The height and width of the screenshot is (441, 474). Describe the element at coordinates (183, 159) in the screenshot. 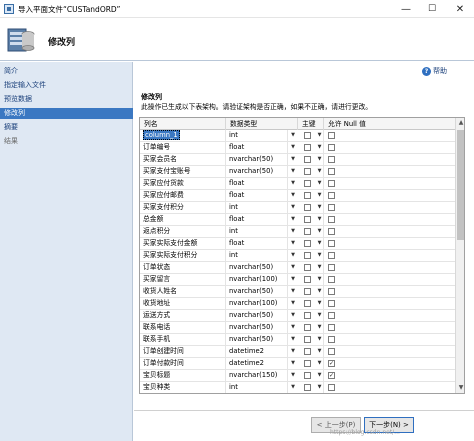

I see `column-name-cell: 买家会员名` at that location.